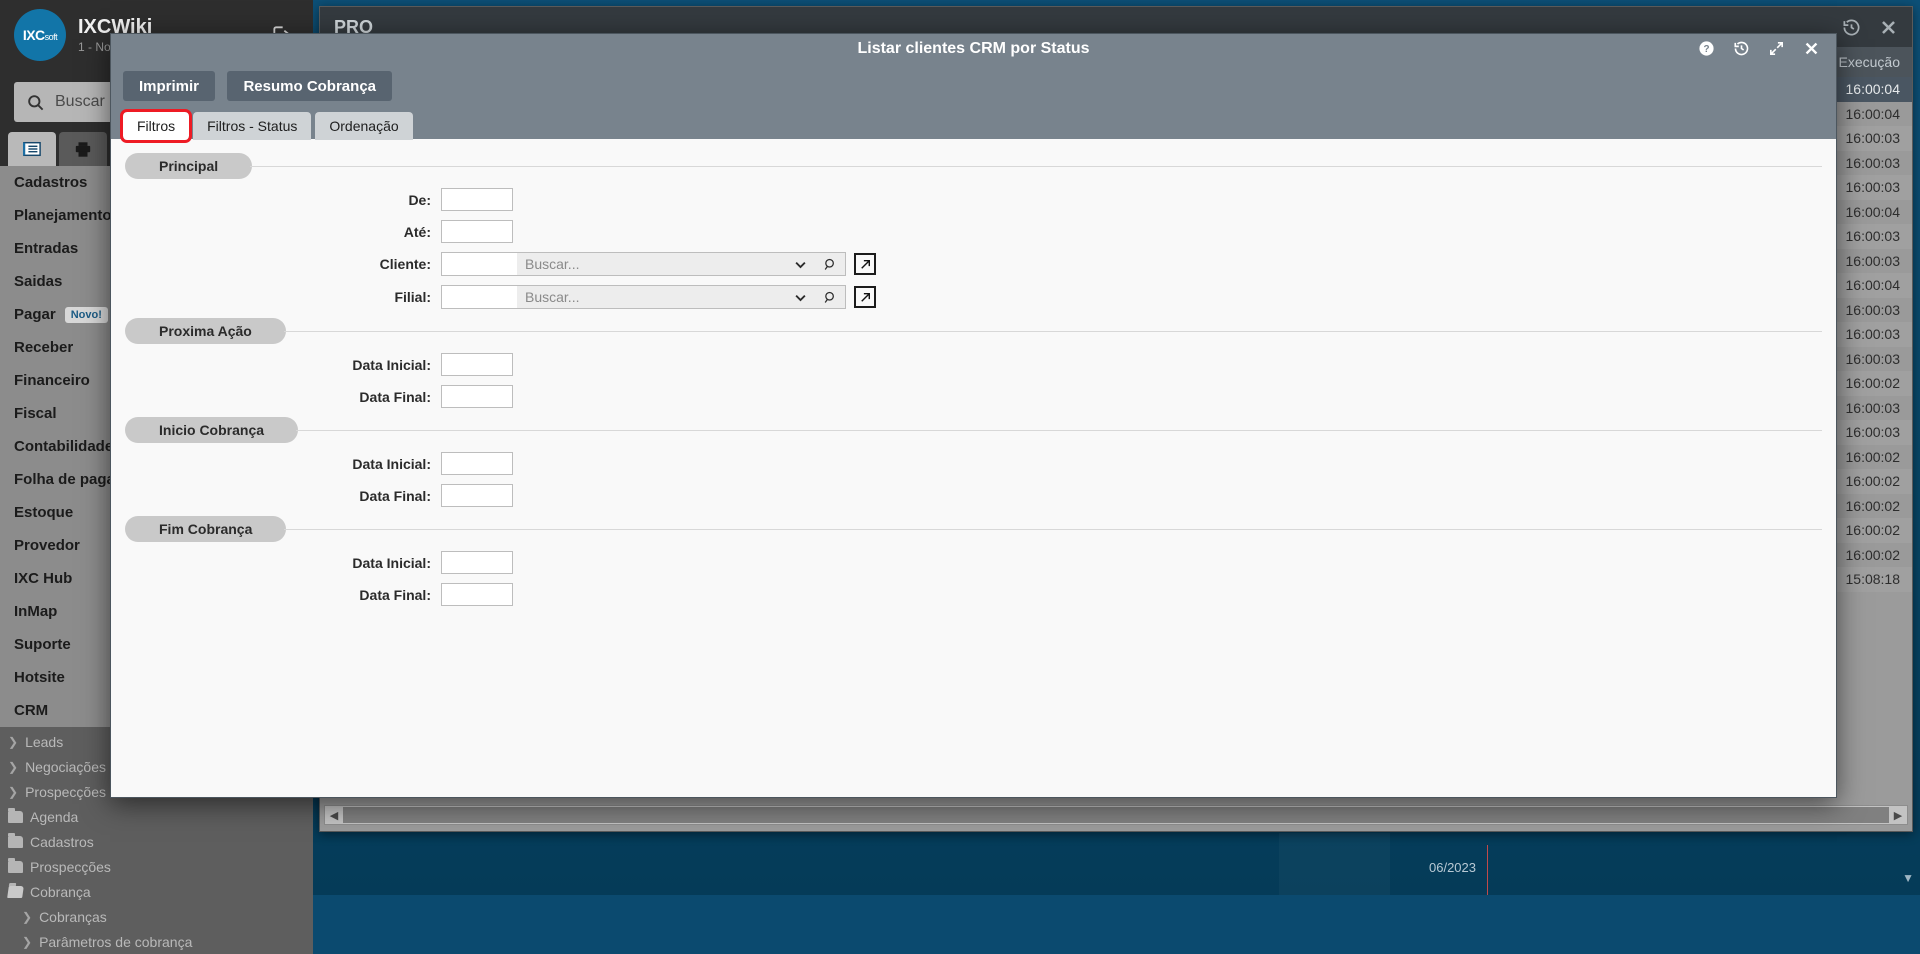 Image resolution: width=1920 pixels, height=954 pixels. I want to click on help-icon: ?, so click(1706, 48).